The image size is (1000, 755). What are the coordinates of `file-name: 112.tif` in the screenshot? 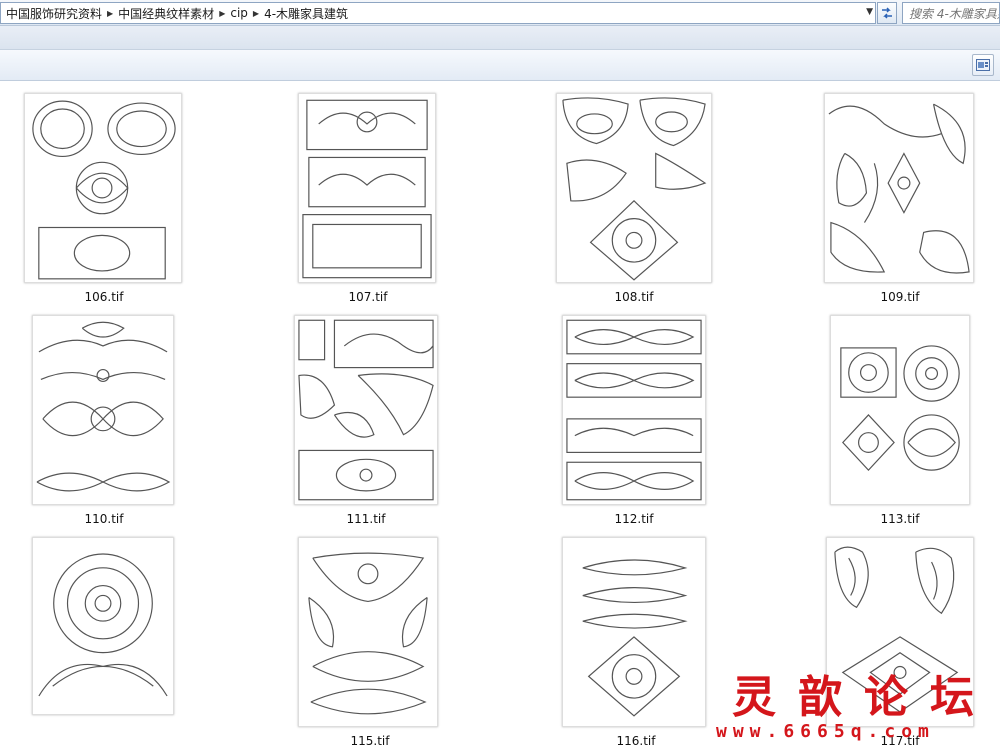 It's located at (634, 519).